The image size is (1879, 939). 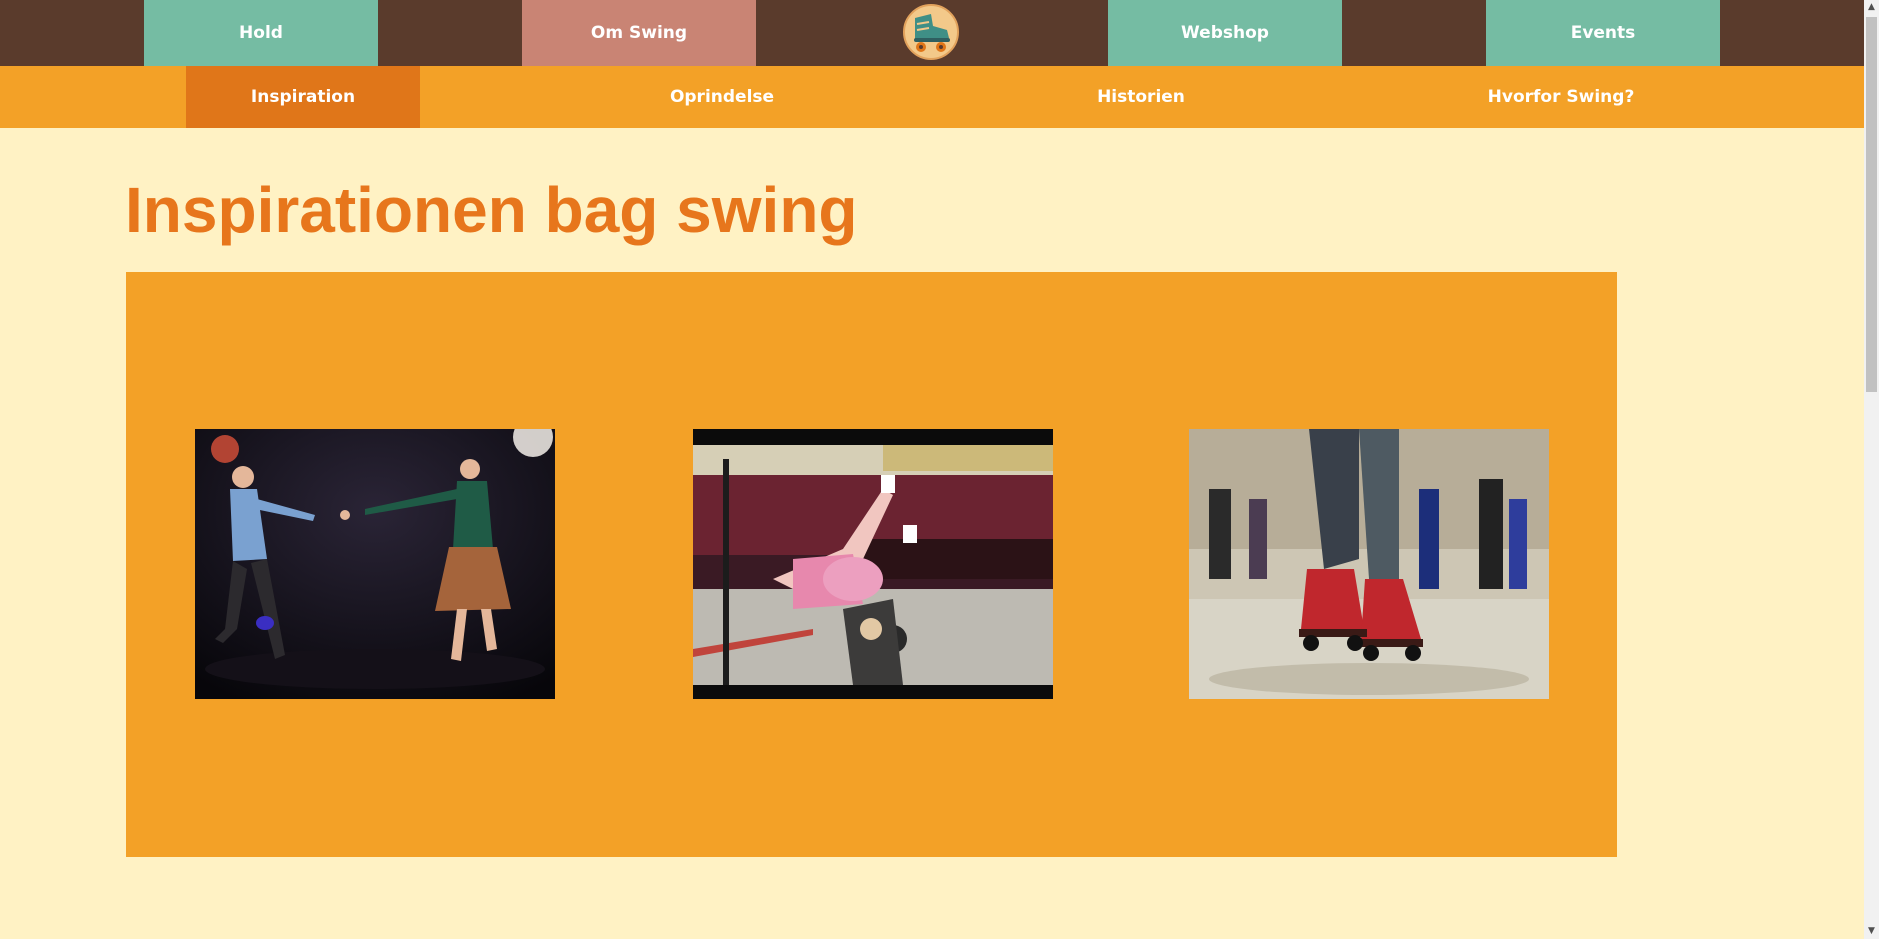 I want to click on subnav-historien: Historien, so click(x=1141, y=97).